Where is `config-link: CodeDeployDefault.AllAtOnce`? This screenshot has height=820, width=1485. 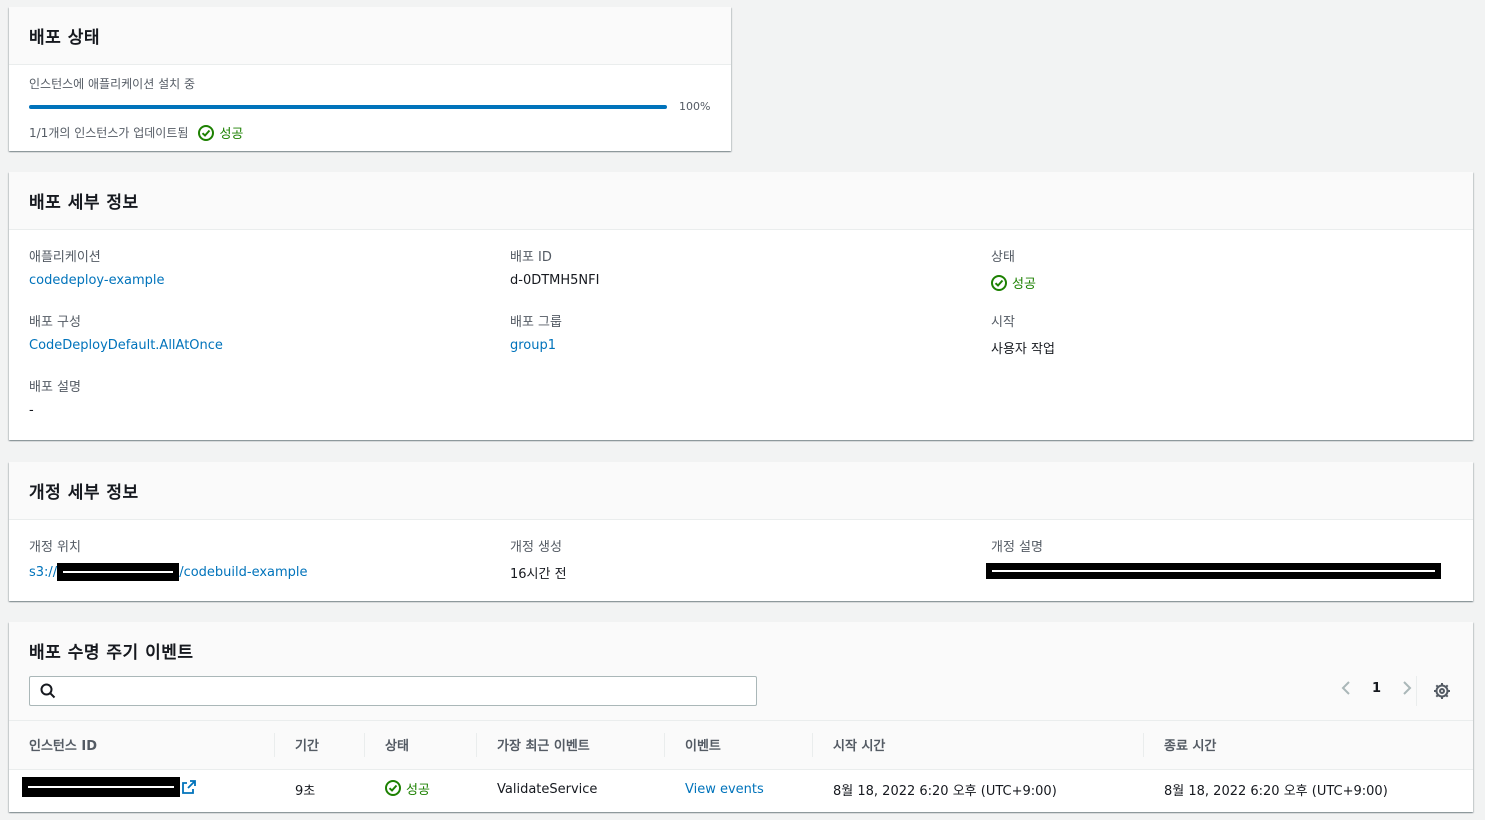
config-link: CodeDeployDefault.AllAtOnce is located at coordinates (126, 345).